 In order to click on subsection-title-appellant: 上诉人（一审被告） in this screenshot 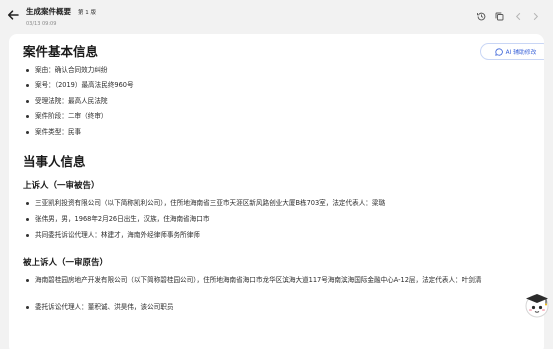, I will do `click(61, 186)`.